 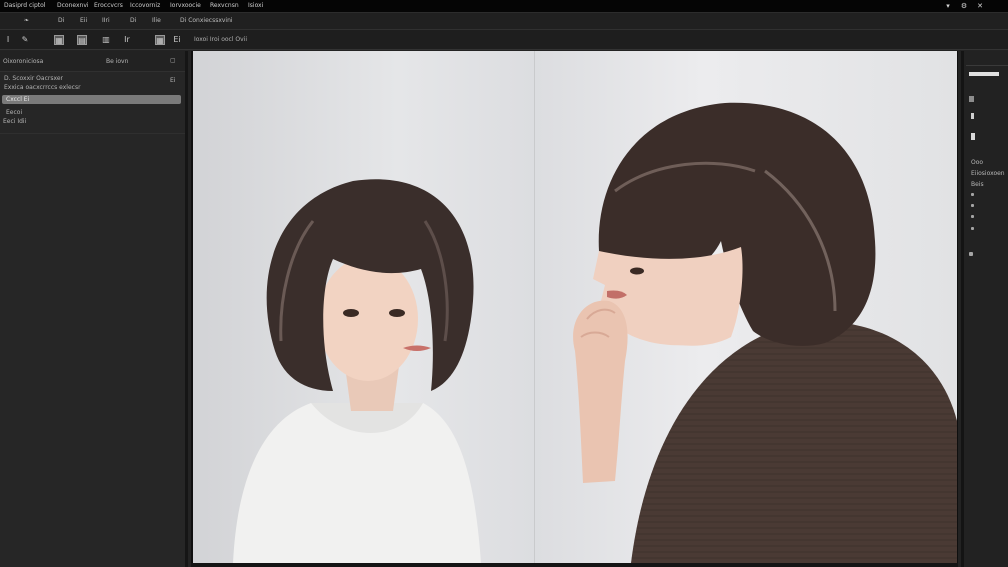 What do you see at coordinates (145, 5) in the screenshot?
I see `menu-item-layer: Iccovorniz` at bounding box center [145, 5].